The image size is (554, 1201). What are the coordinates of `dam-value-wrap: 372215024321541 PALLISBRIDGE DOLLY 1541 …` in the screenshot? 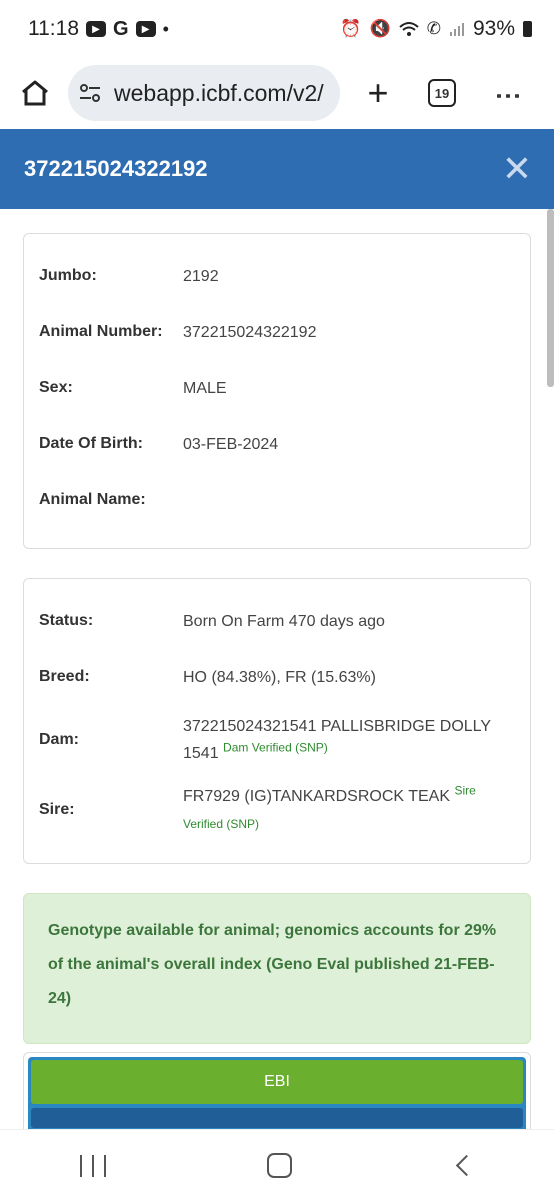 It's located at (349, 740).